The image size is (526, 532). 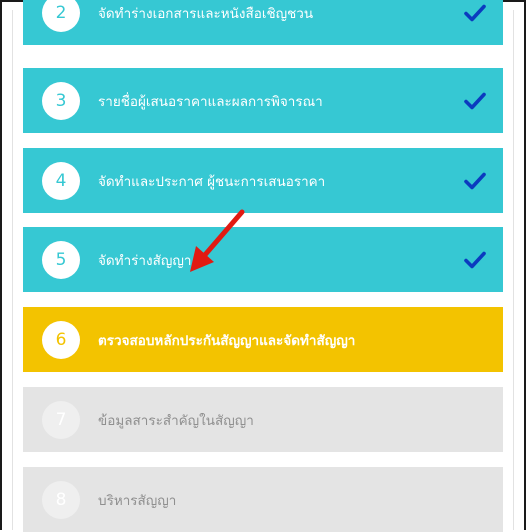 I want to click on step-3: 3 รายชื่อผู้เสนอราคาและผลการพิจารณา, so click(x=263, y=100).